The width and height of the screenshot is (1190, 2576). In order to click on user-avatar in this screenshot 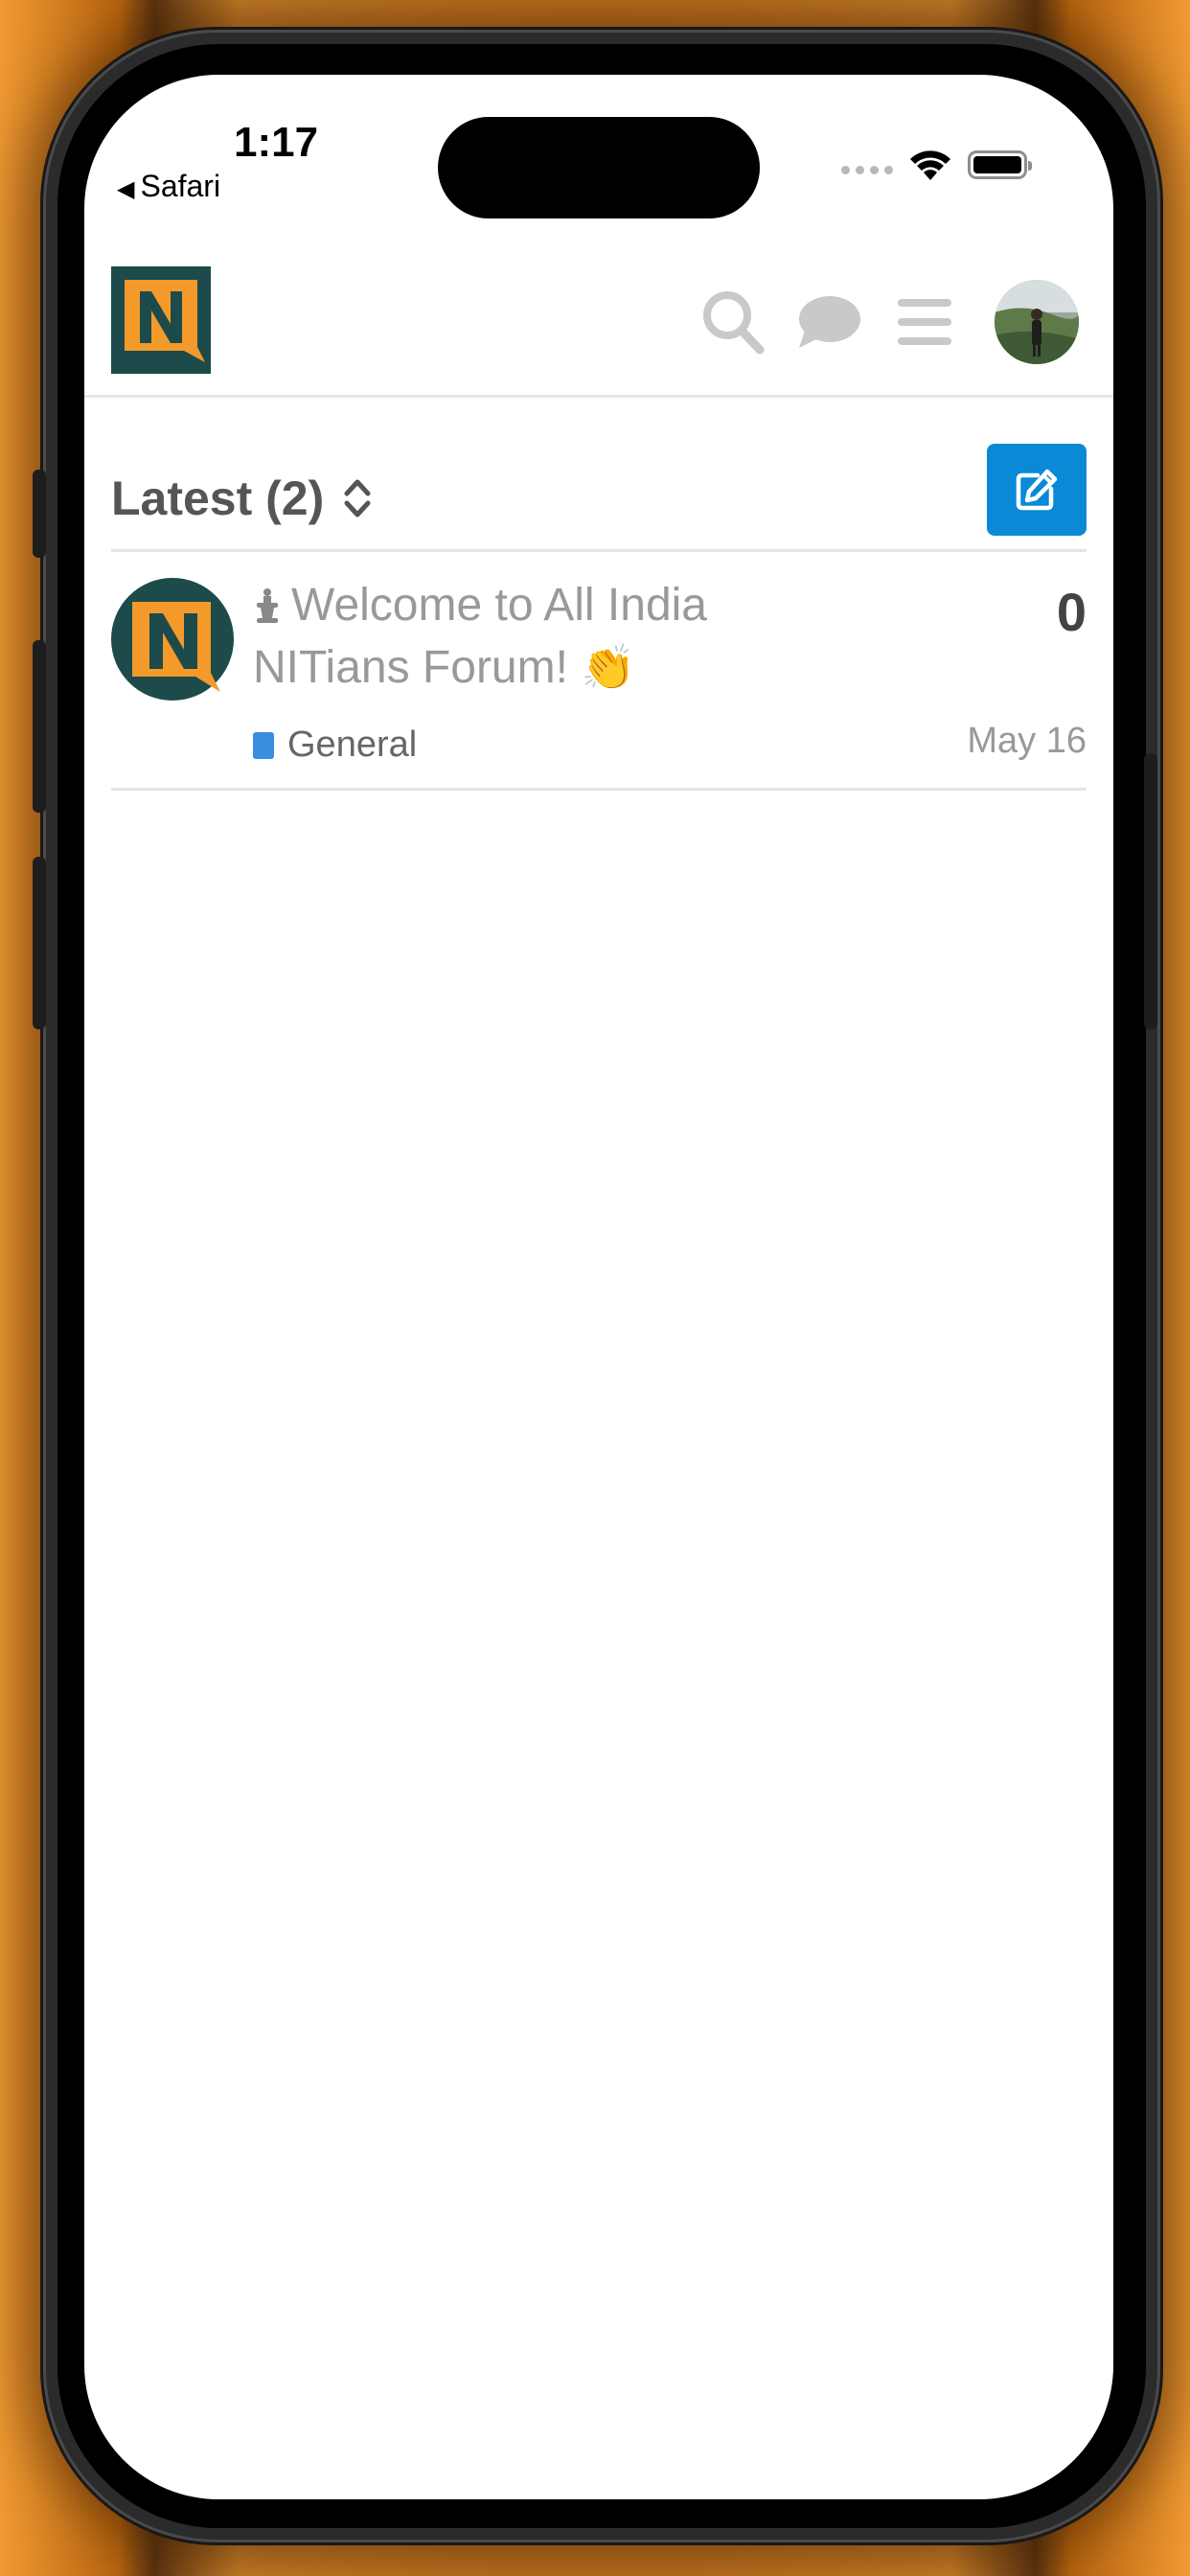, I will do `click(1037, 322)`.